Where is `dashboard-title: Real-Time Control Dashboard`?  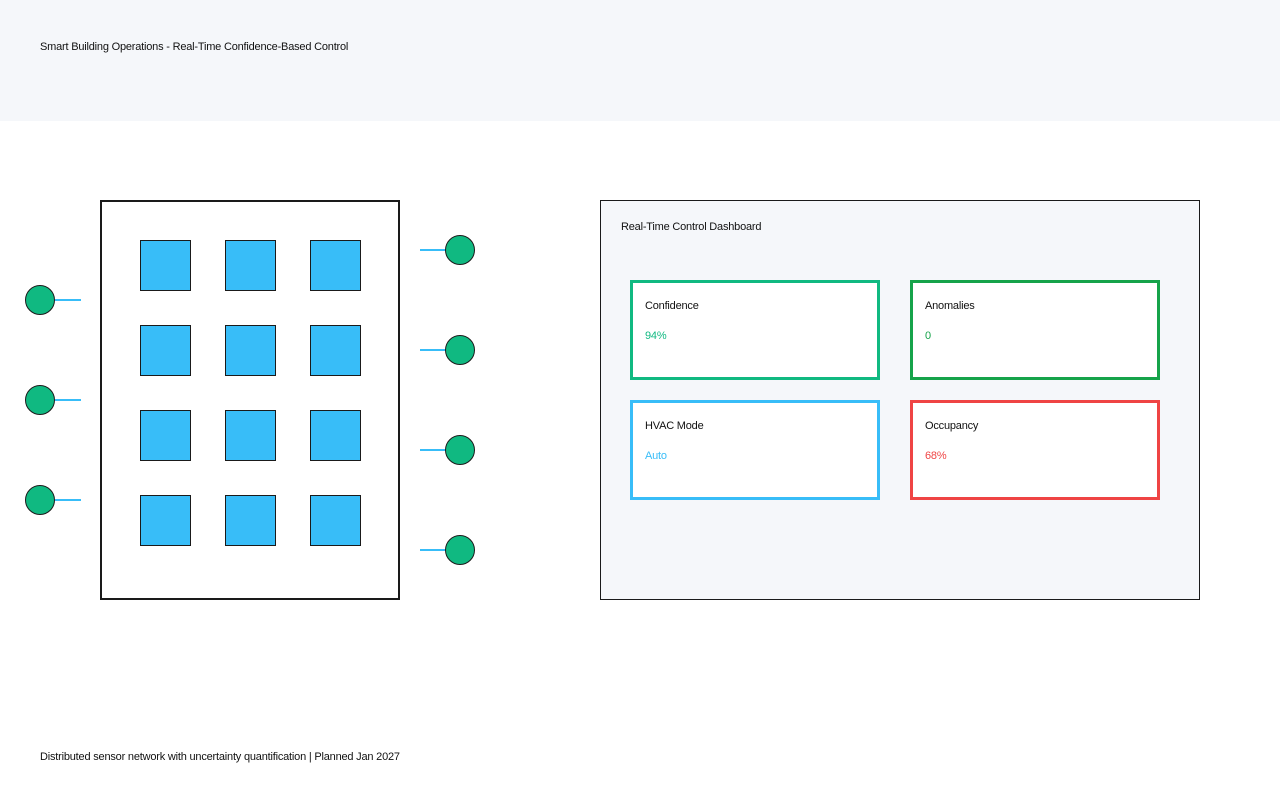
dashboard-title: Real-Time Control Dashboard is located at coordinates (691, 227).